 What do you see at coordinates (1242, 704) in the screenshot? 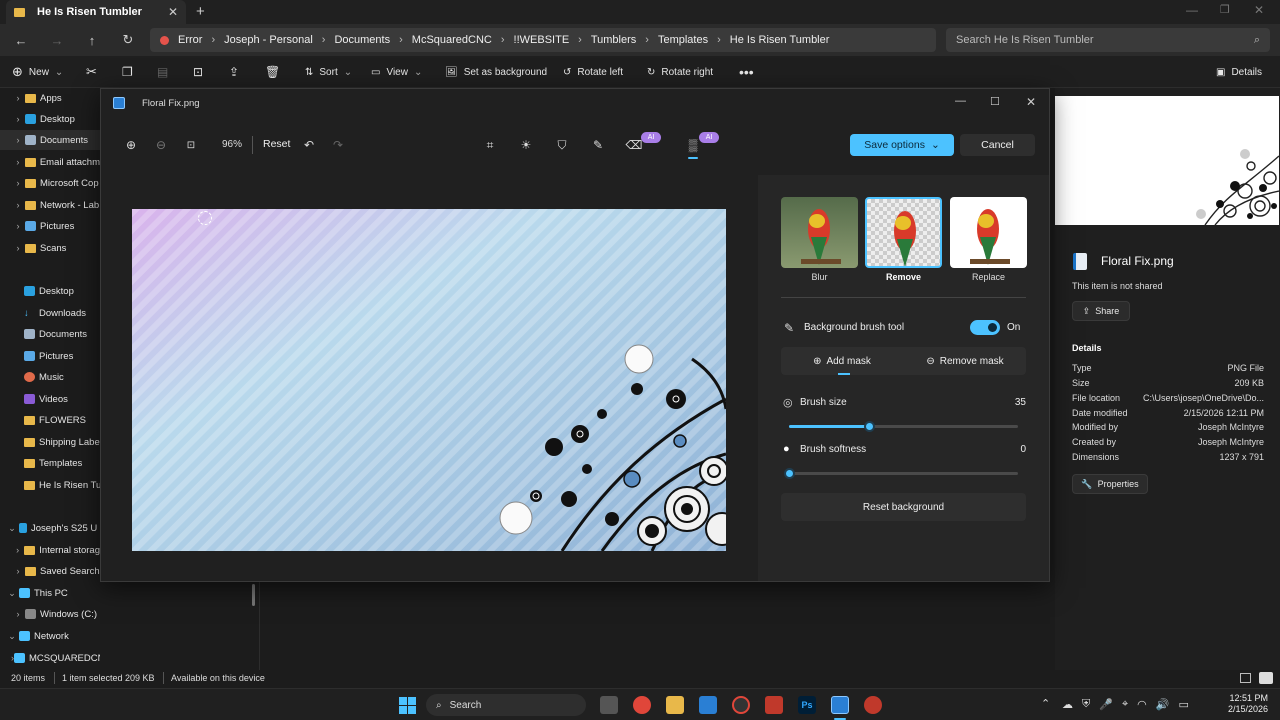
I see `clock: 12:51 PM 2/15/2026` at bounding box center [1242, 704].